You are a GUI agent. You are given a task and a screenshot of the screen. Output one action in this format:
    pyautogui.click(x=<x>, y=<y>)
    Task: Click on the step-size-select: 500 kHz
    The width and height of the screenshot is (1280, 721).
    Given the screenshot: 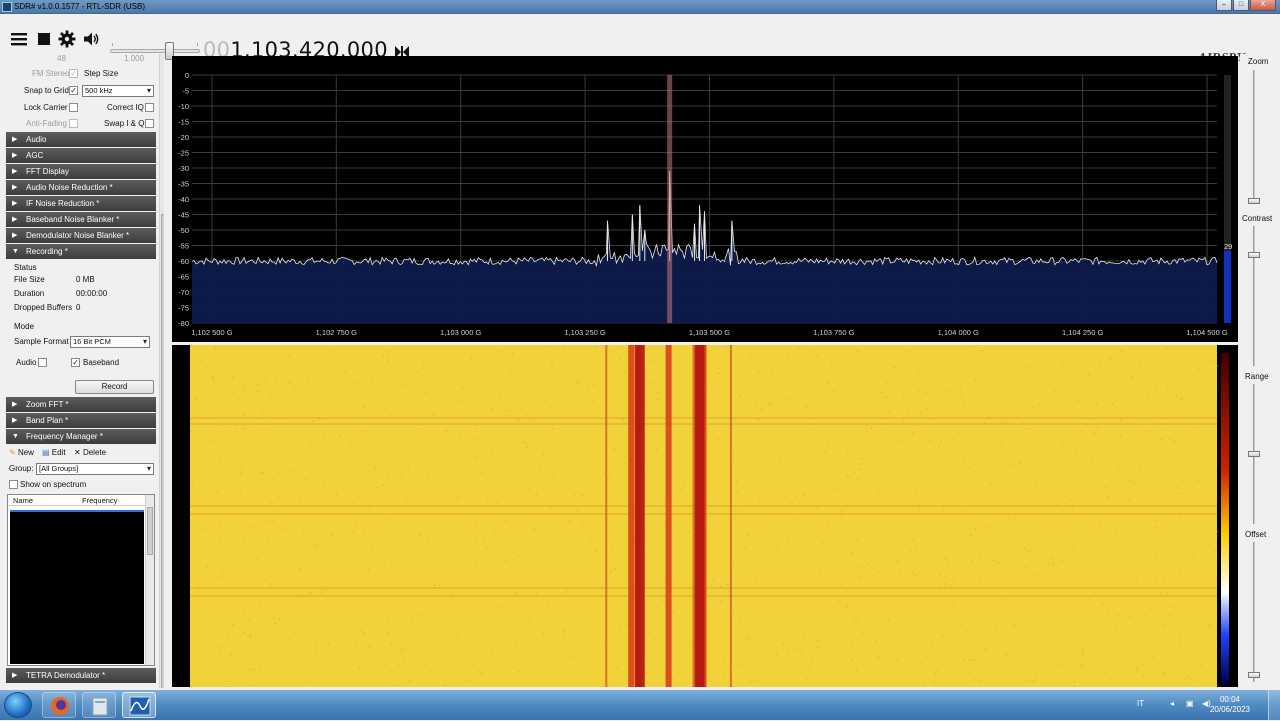 What is the action you would take?
    pyautogui.click(x=118, y=91)
    